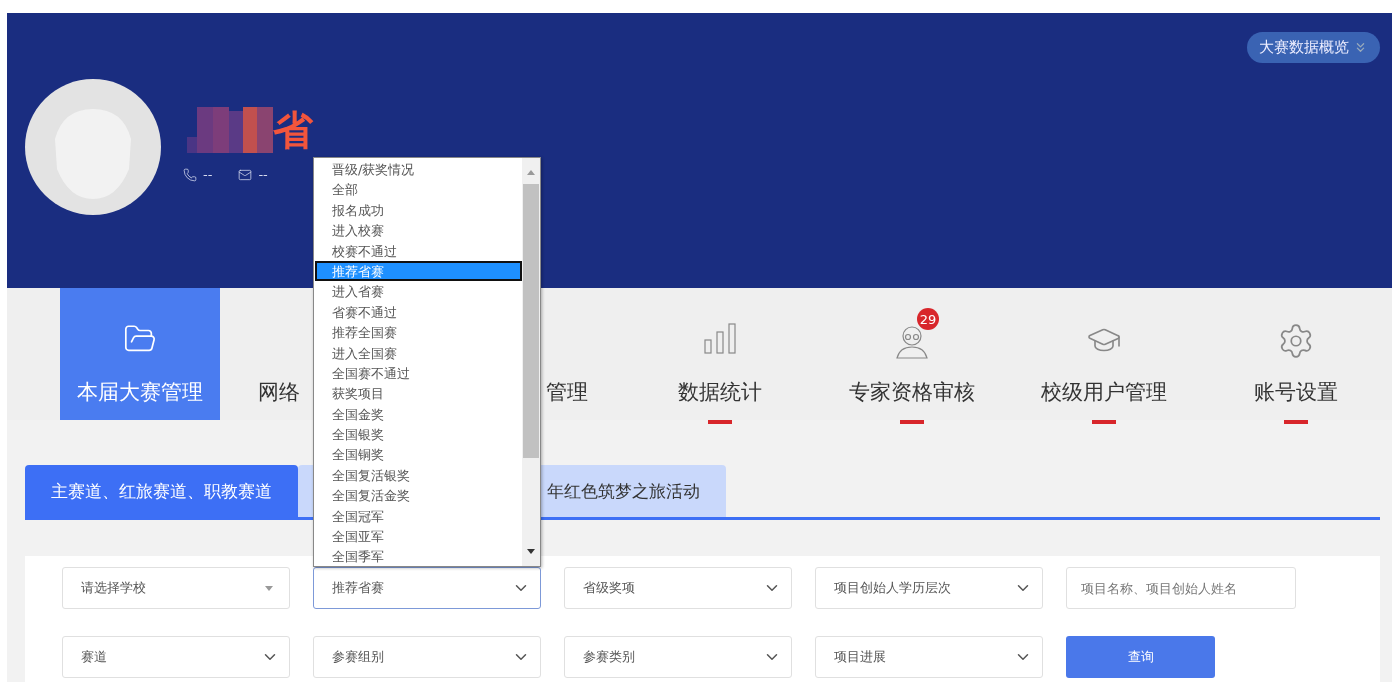  What do you see at coordinates (208, 174) in the screenshot?
I see `phone-value: --` at bounding box center [208, 174].